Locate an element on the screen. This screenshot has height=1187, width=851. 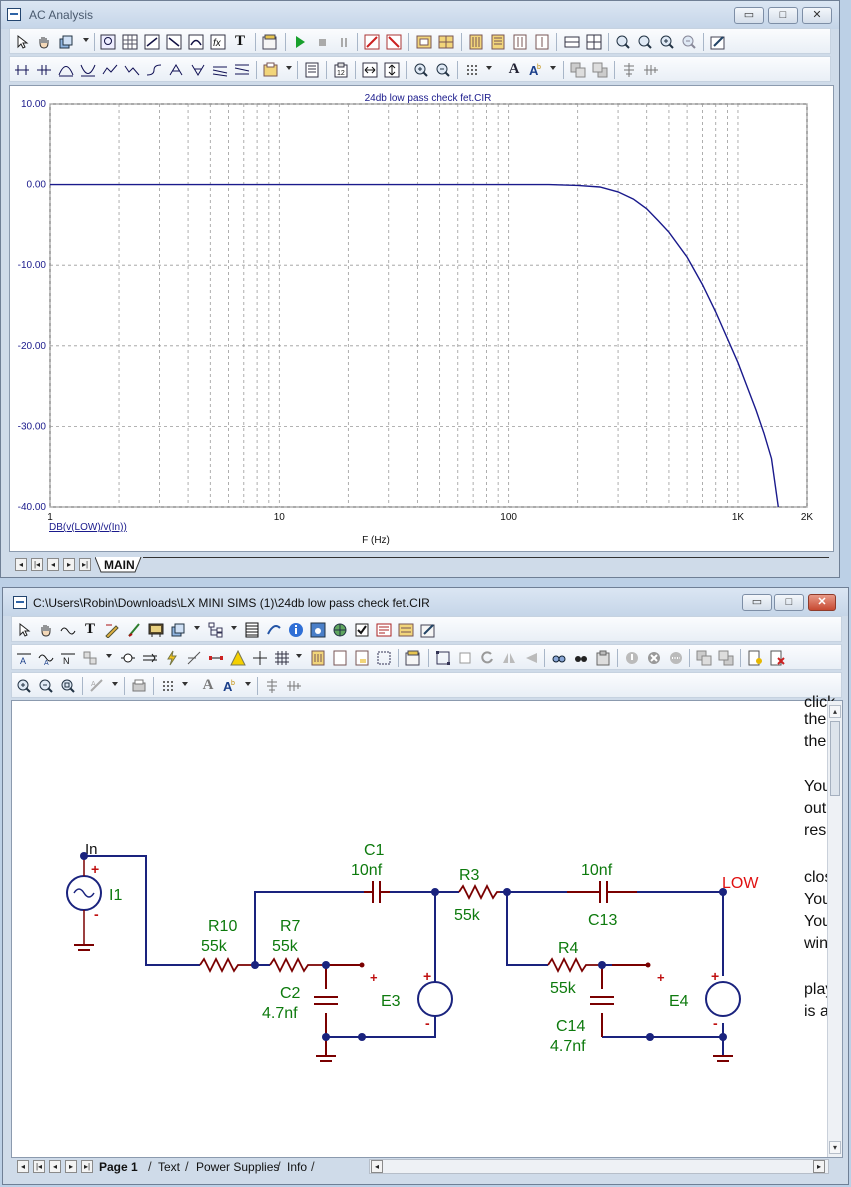
capacitor-c14 is located at coordinates (602, 1000).